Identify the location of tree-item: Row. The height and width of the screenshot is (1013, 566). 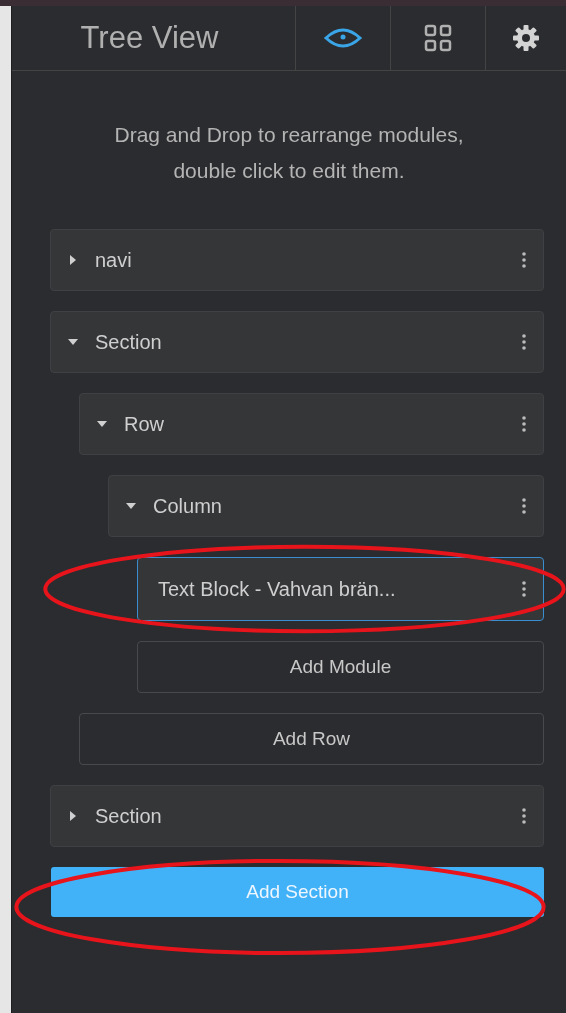
(311, 424).